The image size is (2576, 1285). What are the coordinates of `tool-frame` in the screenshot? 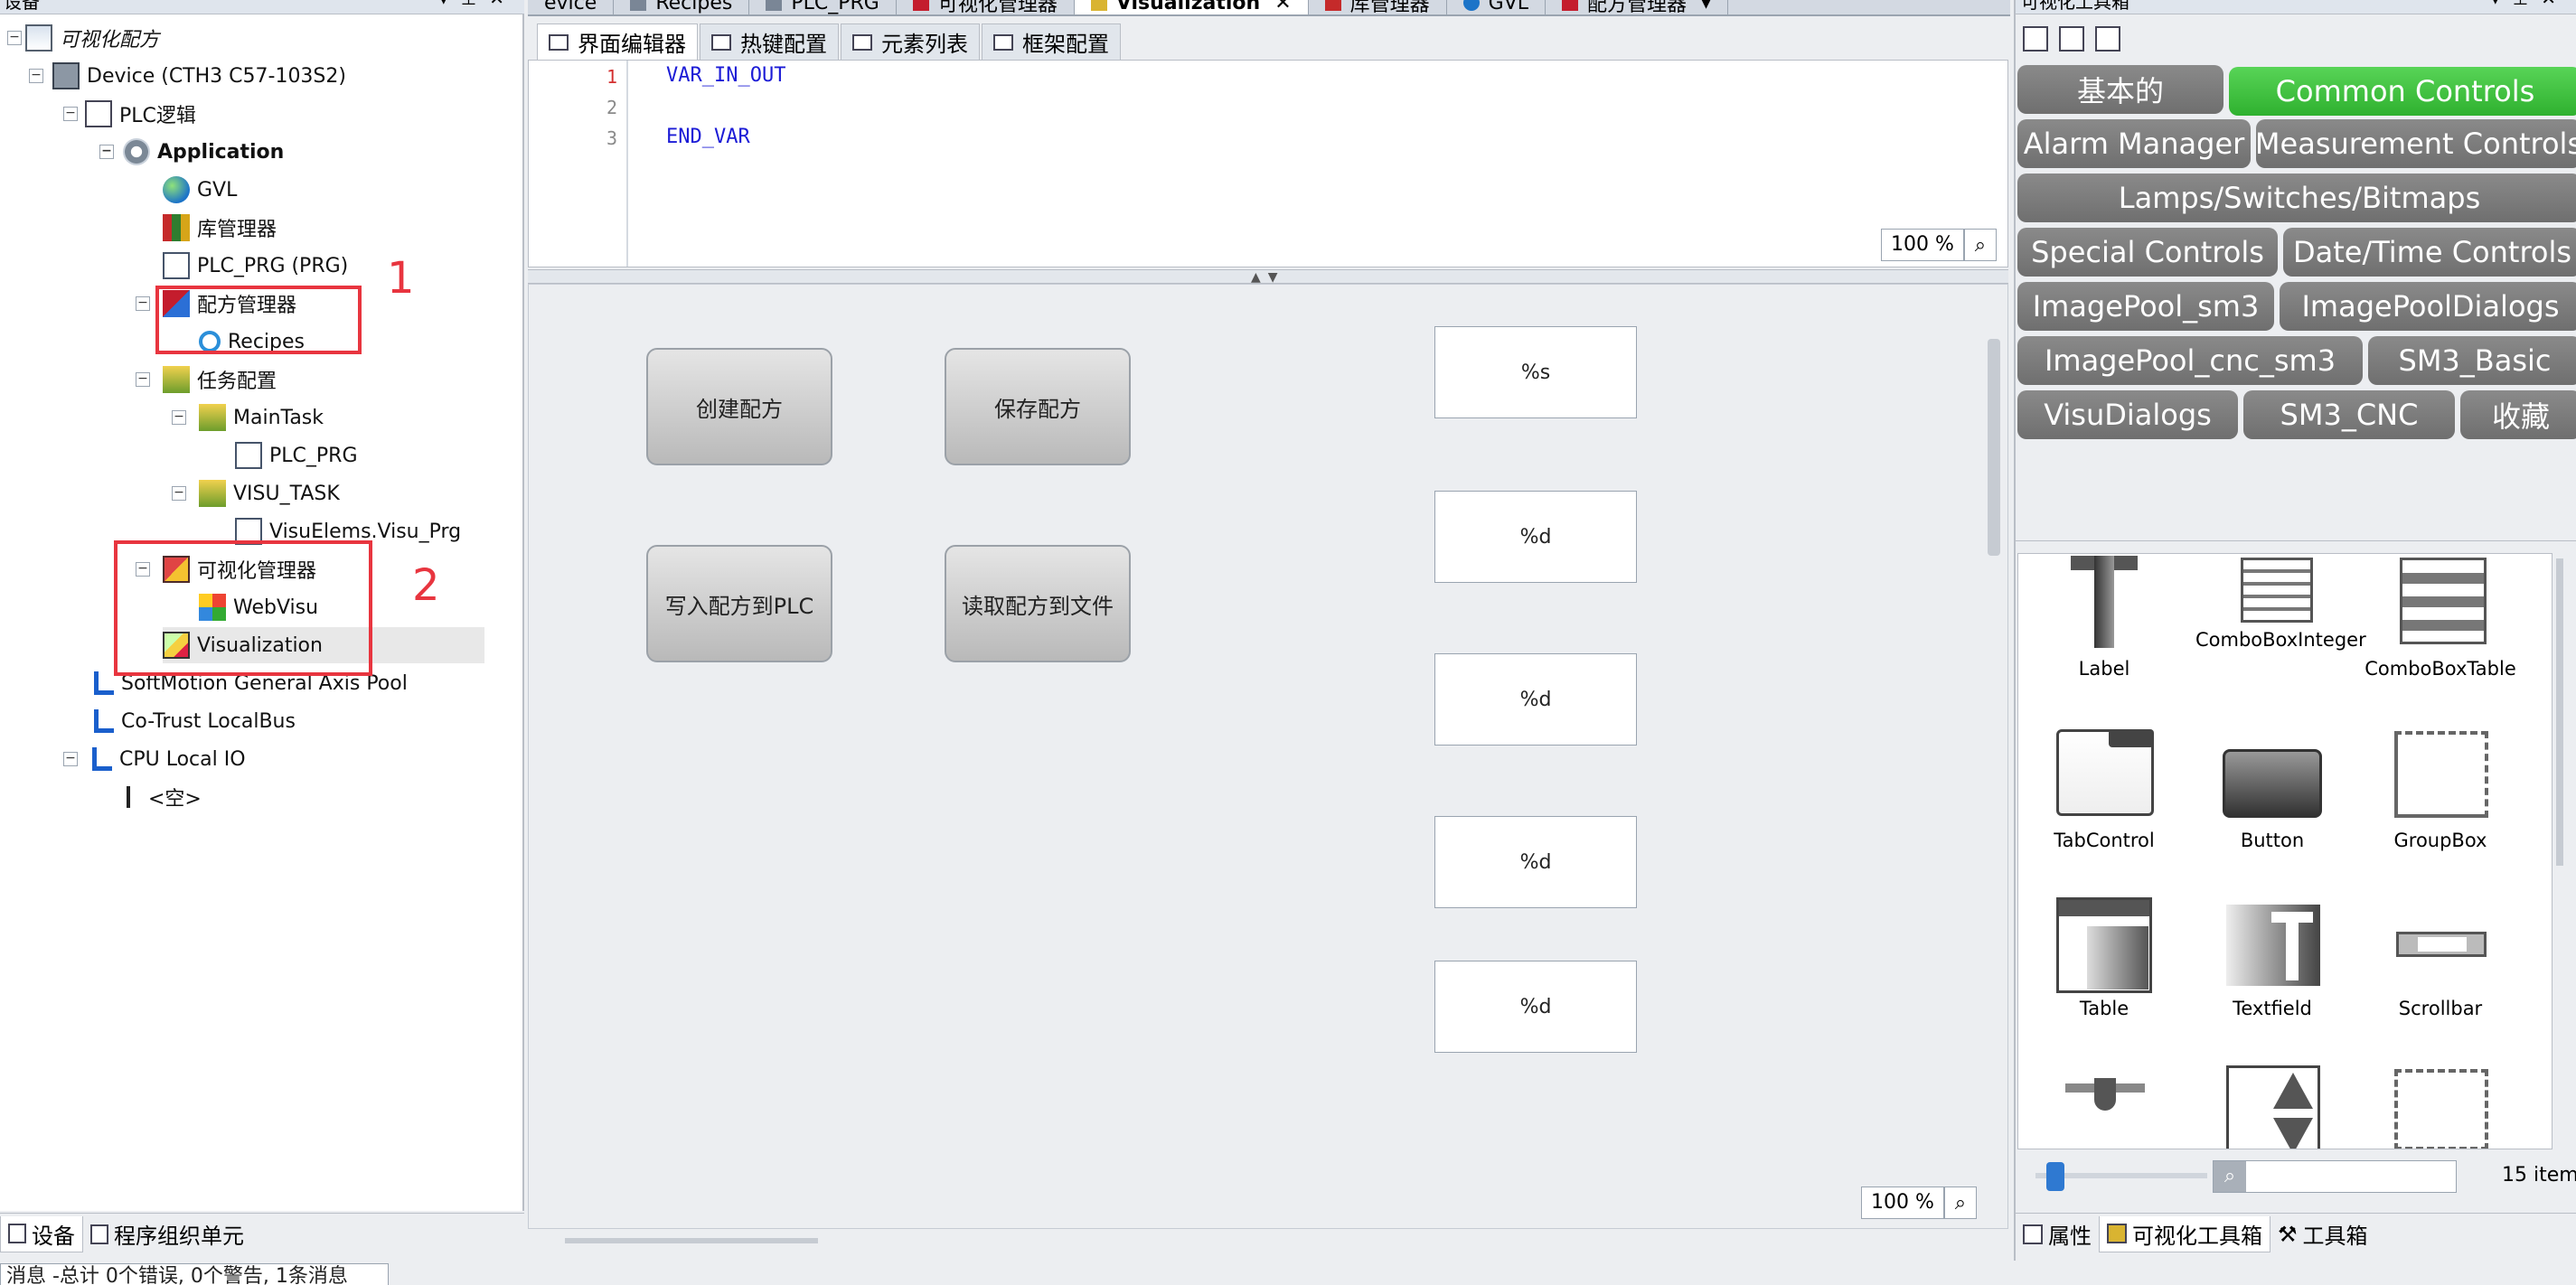 It's located at (2441, 1106).